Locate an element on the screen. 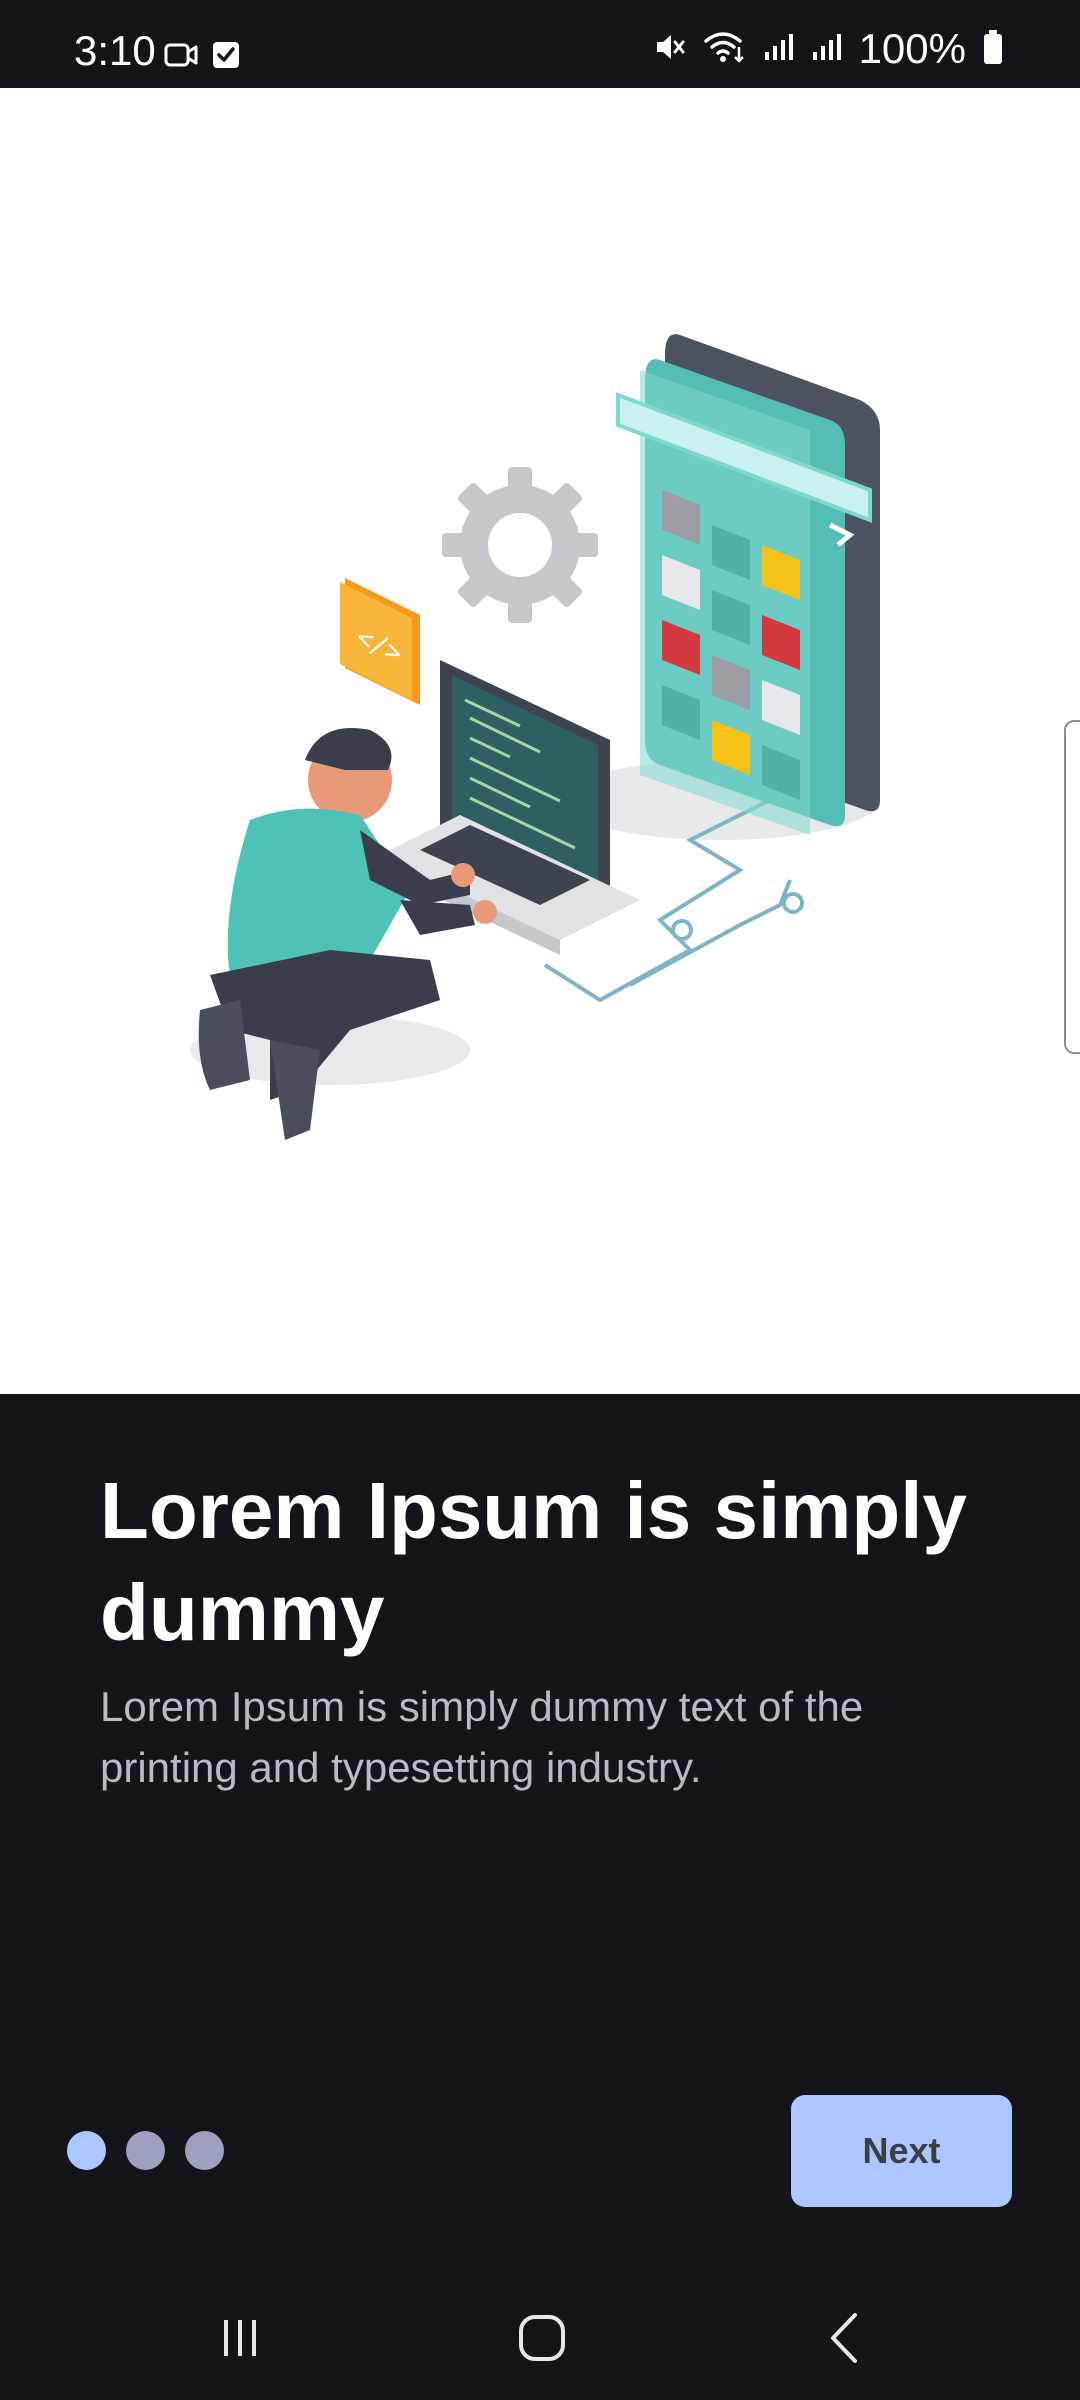 The width and height of the screenshot is (1080, 2400). battery-percentage: 100% is located at coordinates (912, 48).